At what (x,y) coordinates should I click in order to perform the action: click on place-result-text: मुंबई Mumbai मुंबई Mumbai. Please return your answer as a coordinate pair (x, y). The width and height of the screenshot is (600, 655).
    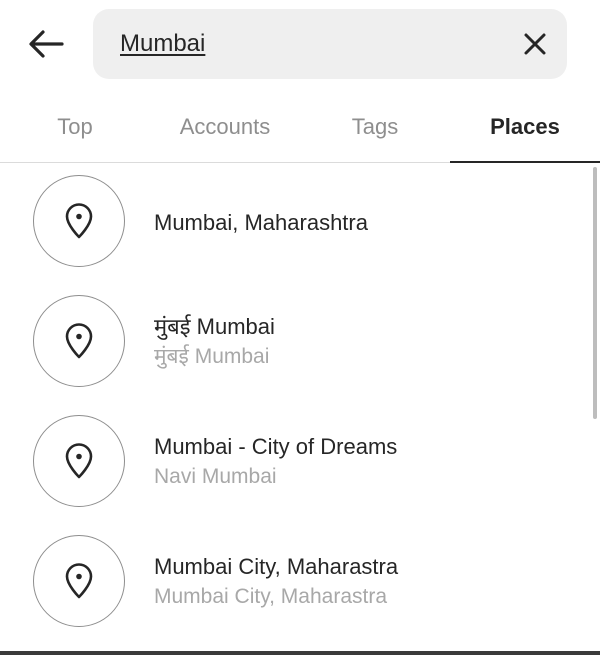
    Looking at the image, I should click on (364, 342).